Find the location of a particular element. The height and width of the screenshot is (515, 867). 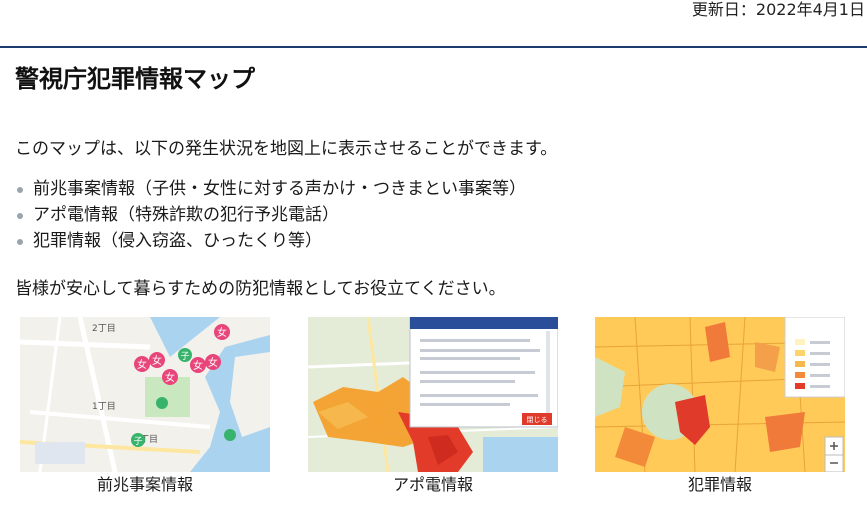

map-card-crime: 犯罪情報 is located at coordinates (720, 406).